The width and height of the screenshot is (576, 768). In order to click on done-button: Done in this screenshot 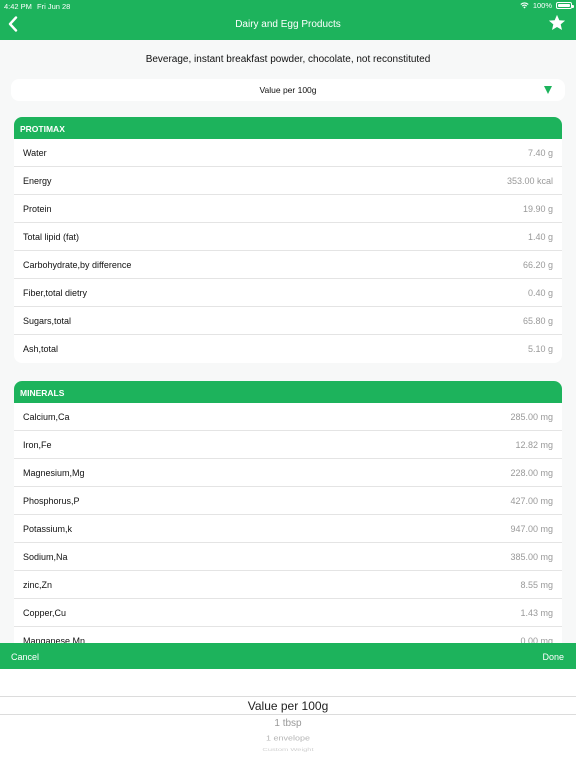, I will do `click(553, 657)`.